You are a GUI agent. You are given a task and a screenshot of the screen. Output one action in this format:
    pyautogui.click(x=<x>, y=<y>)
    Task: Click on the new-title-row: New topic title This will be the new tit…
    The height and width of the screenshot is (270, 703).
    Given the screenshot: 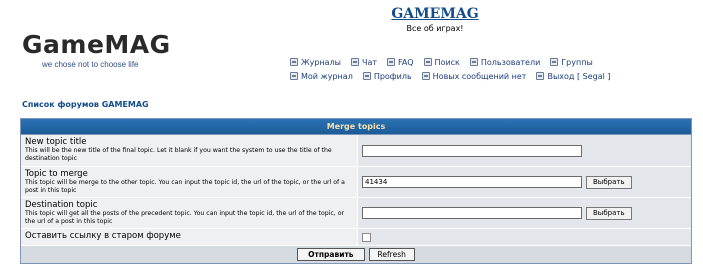 What is the action you would take?
    pyautogui.click(x=356, y=151)
    